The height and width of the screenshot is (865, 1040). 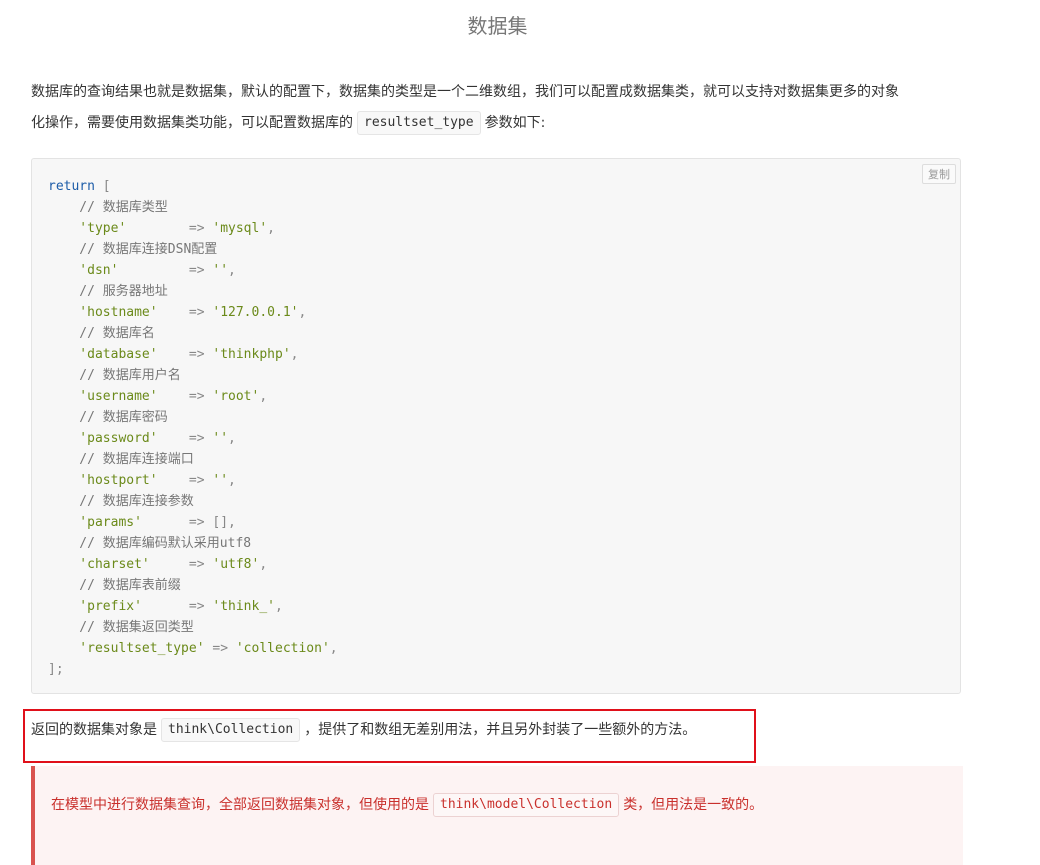 What do you see at coordinates (108, 291) in the screenshot?
I see `code-comment: // 服务器地址` at bounding box center [108, 291].